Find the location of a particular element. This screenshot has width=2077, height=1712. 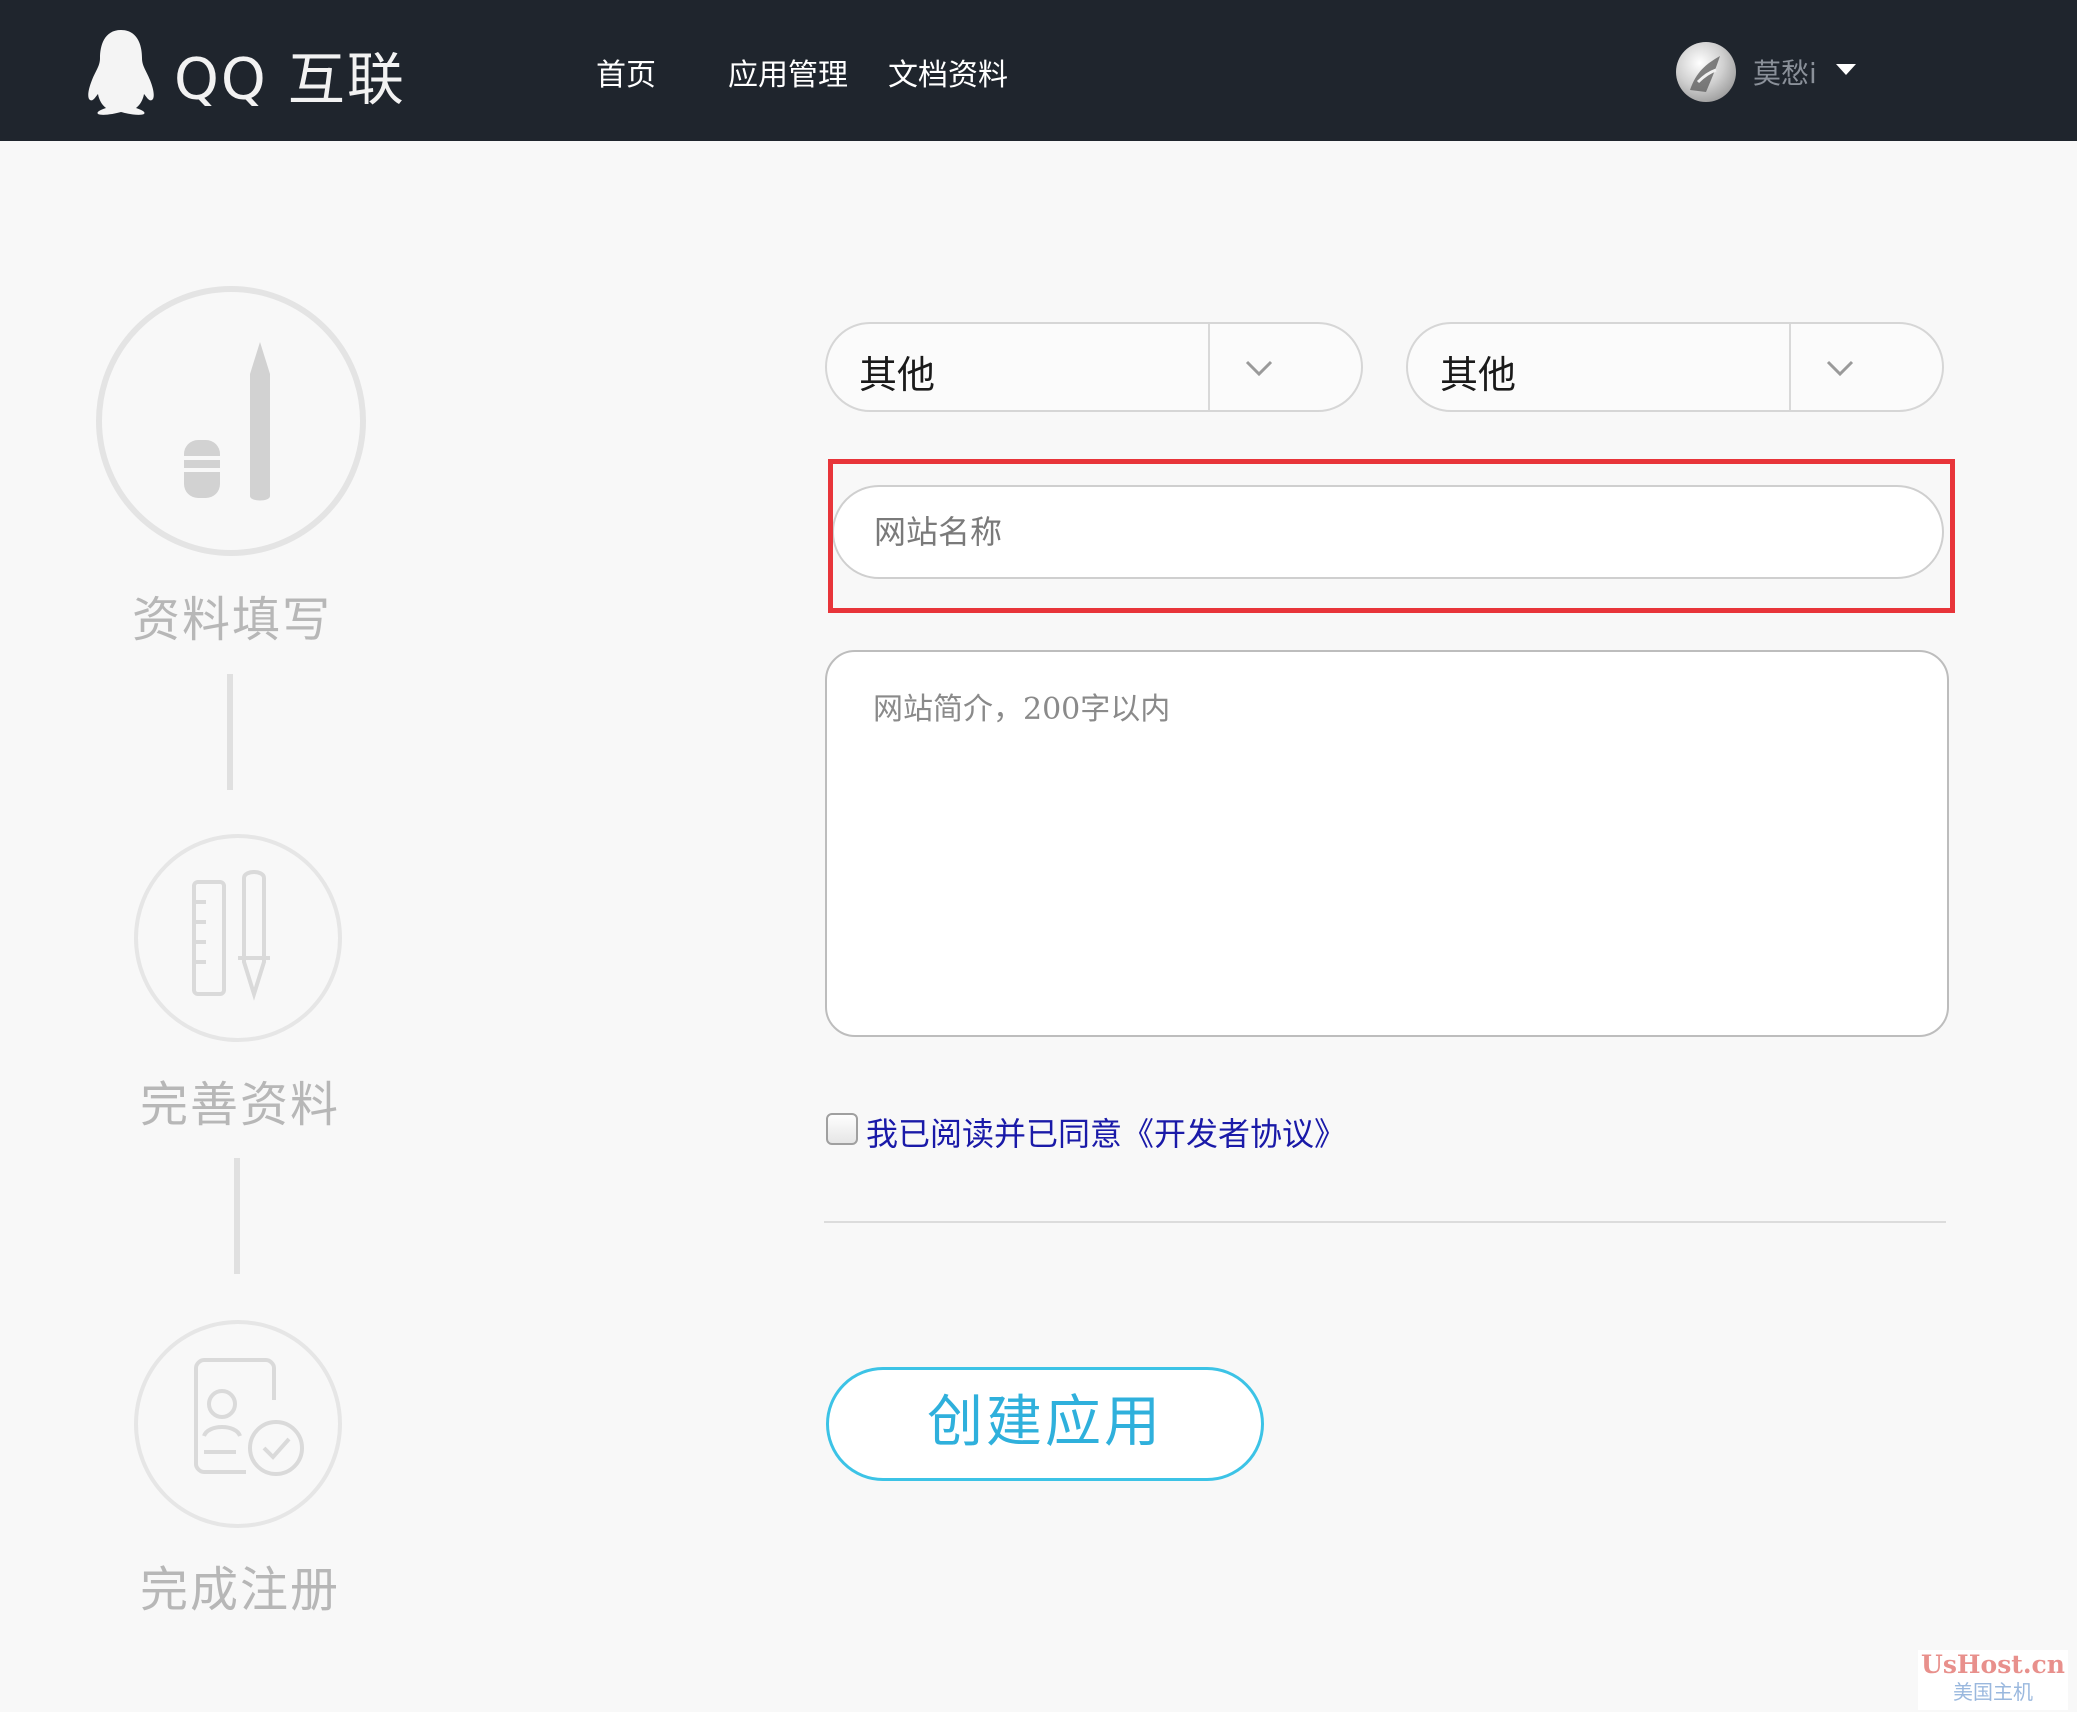

user-menu-caret-icon is located at coordinates (1846, 69).